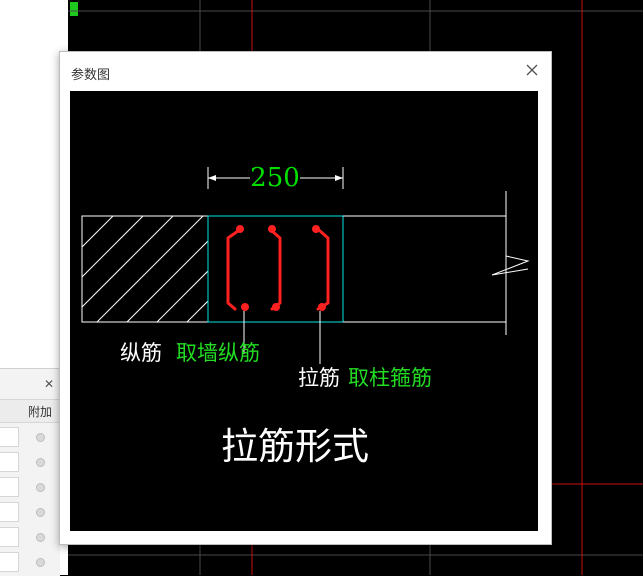 The height and width of the screenshot is (576, 643). What do you see at coordinates (40, 412) in the screenshot?
I see `column-header-additional: 附加` at bounding box center [40, 412].